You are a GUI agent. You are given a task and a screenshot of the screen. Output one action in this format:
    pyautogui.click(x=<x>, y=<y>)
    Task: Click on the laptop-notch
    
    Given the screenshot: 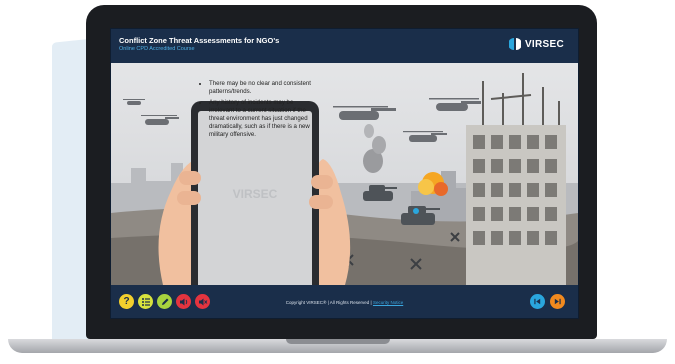 What is the action you would take?
    pyautogui.click(x=338, y=341)
    